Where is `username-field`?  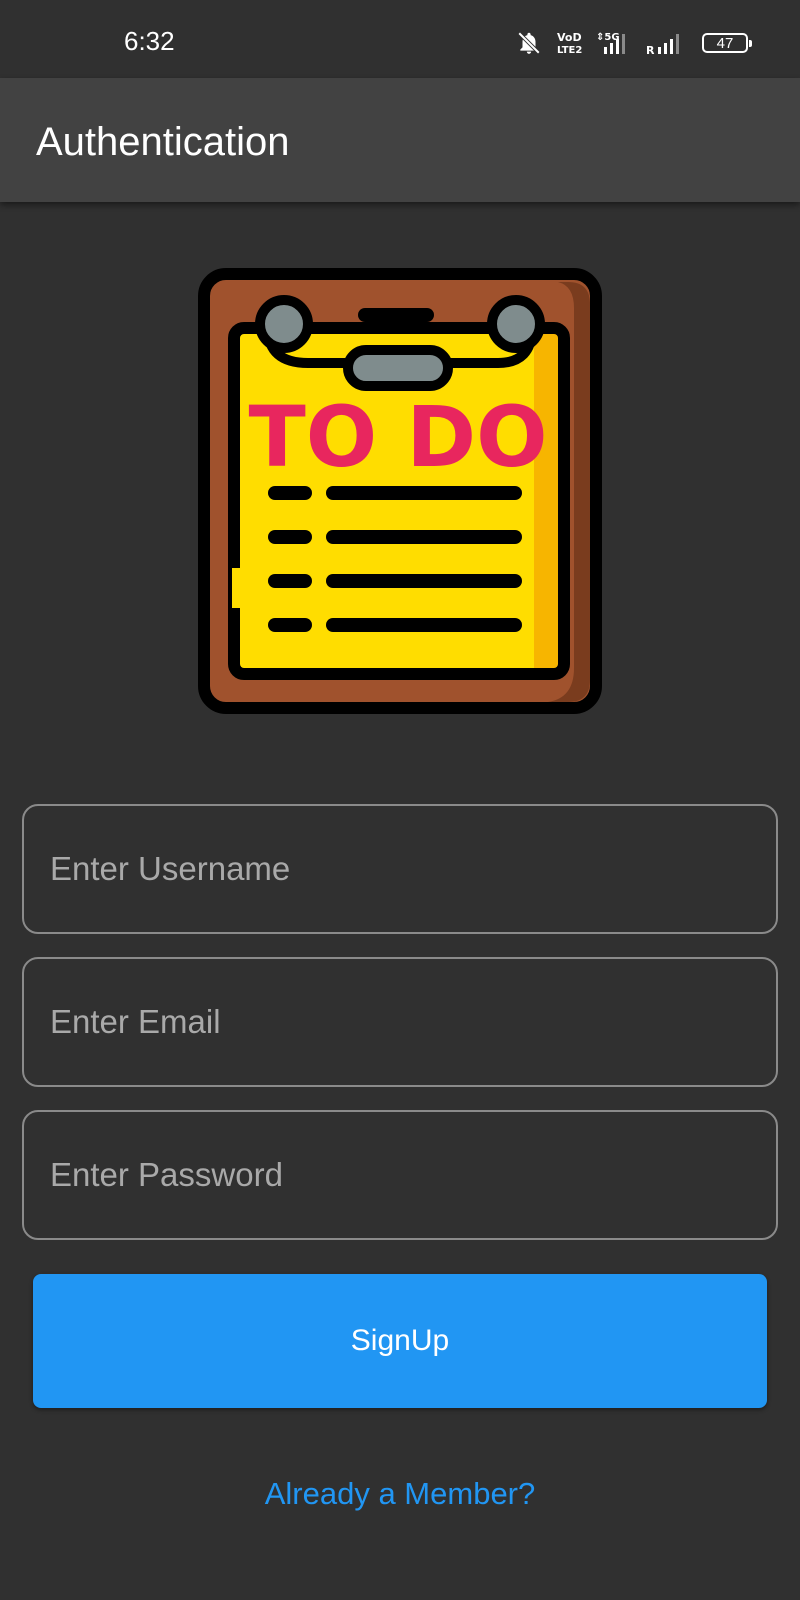 username-field is located at coordinates (400, 869).